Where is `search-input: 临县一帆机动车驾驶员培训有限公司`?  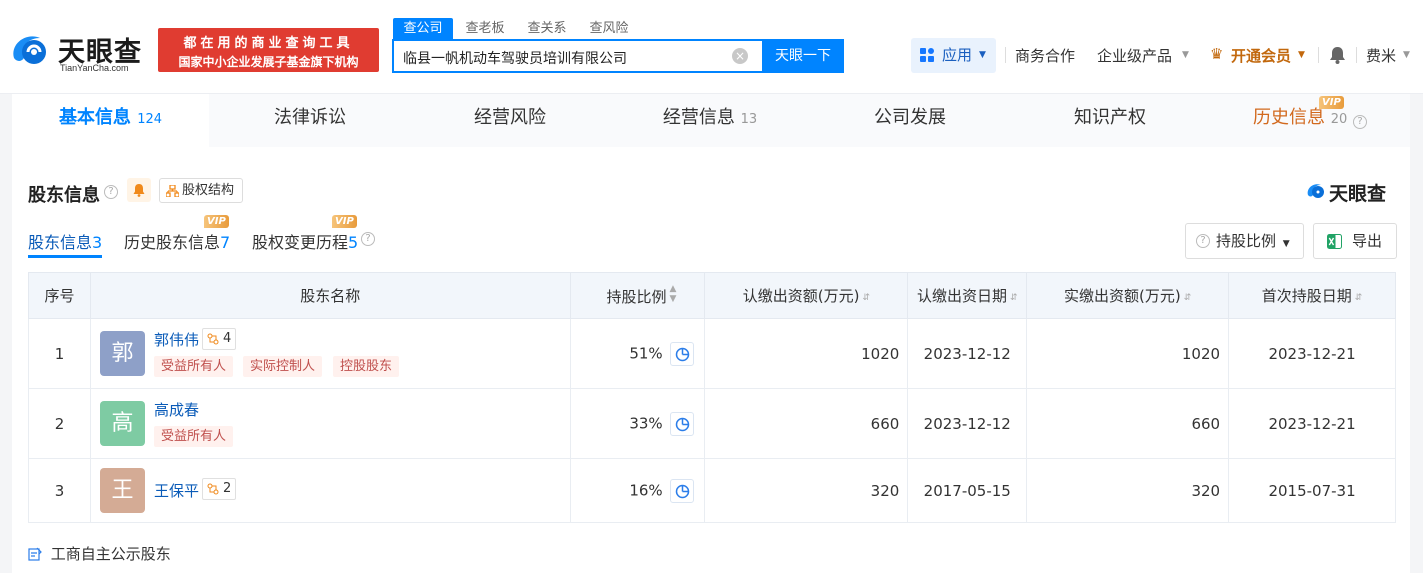
search-input: 临县一帆机动车驾驶员培训有限公司 is located at coordinates (515, 58).